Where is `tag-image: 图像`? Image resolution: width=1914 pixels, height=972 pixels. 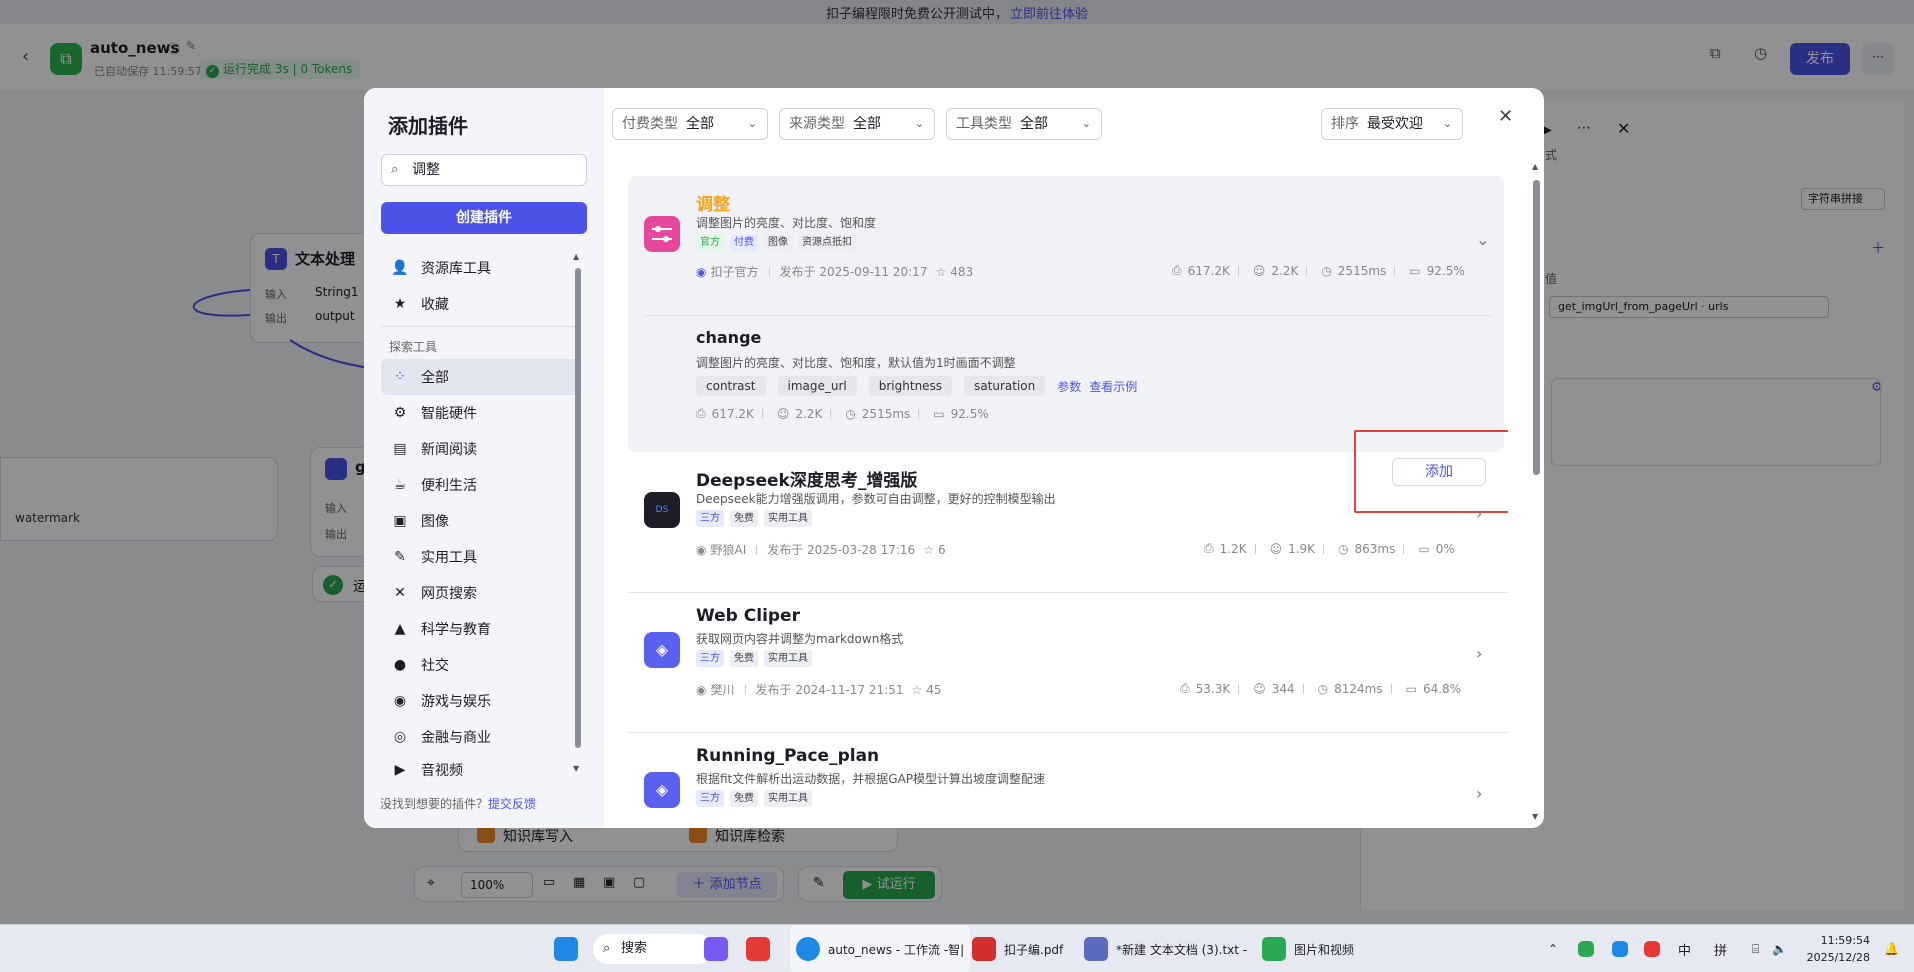
tag-image: 图像 is located at coordinates (778, 242).